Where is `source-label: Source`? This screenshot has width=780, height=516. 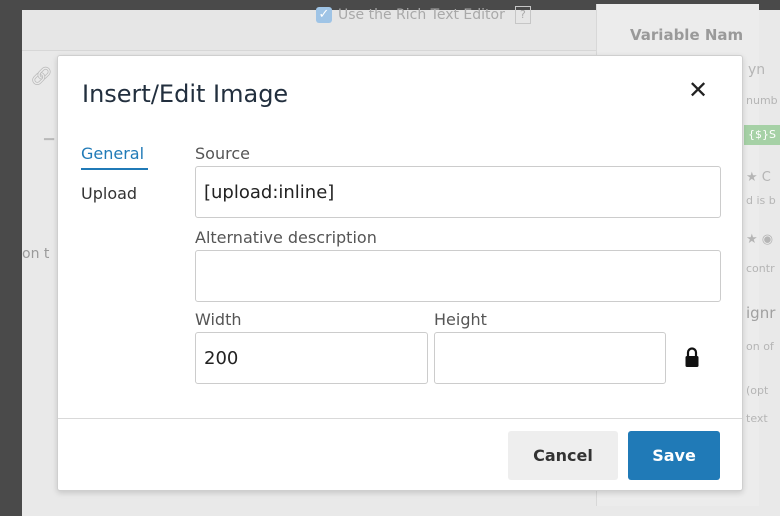 source-label: Source is located at coordinates (222, 153).